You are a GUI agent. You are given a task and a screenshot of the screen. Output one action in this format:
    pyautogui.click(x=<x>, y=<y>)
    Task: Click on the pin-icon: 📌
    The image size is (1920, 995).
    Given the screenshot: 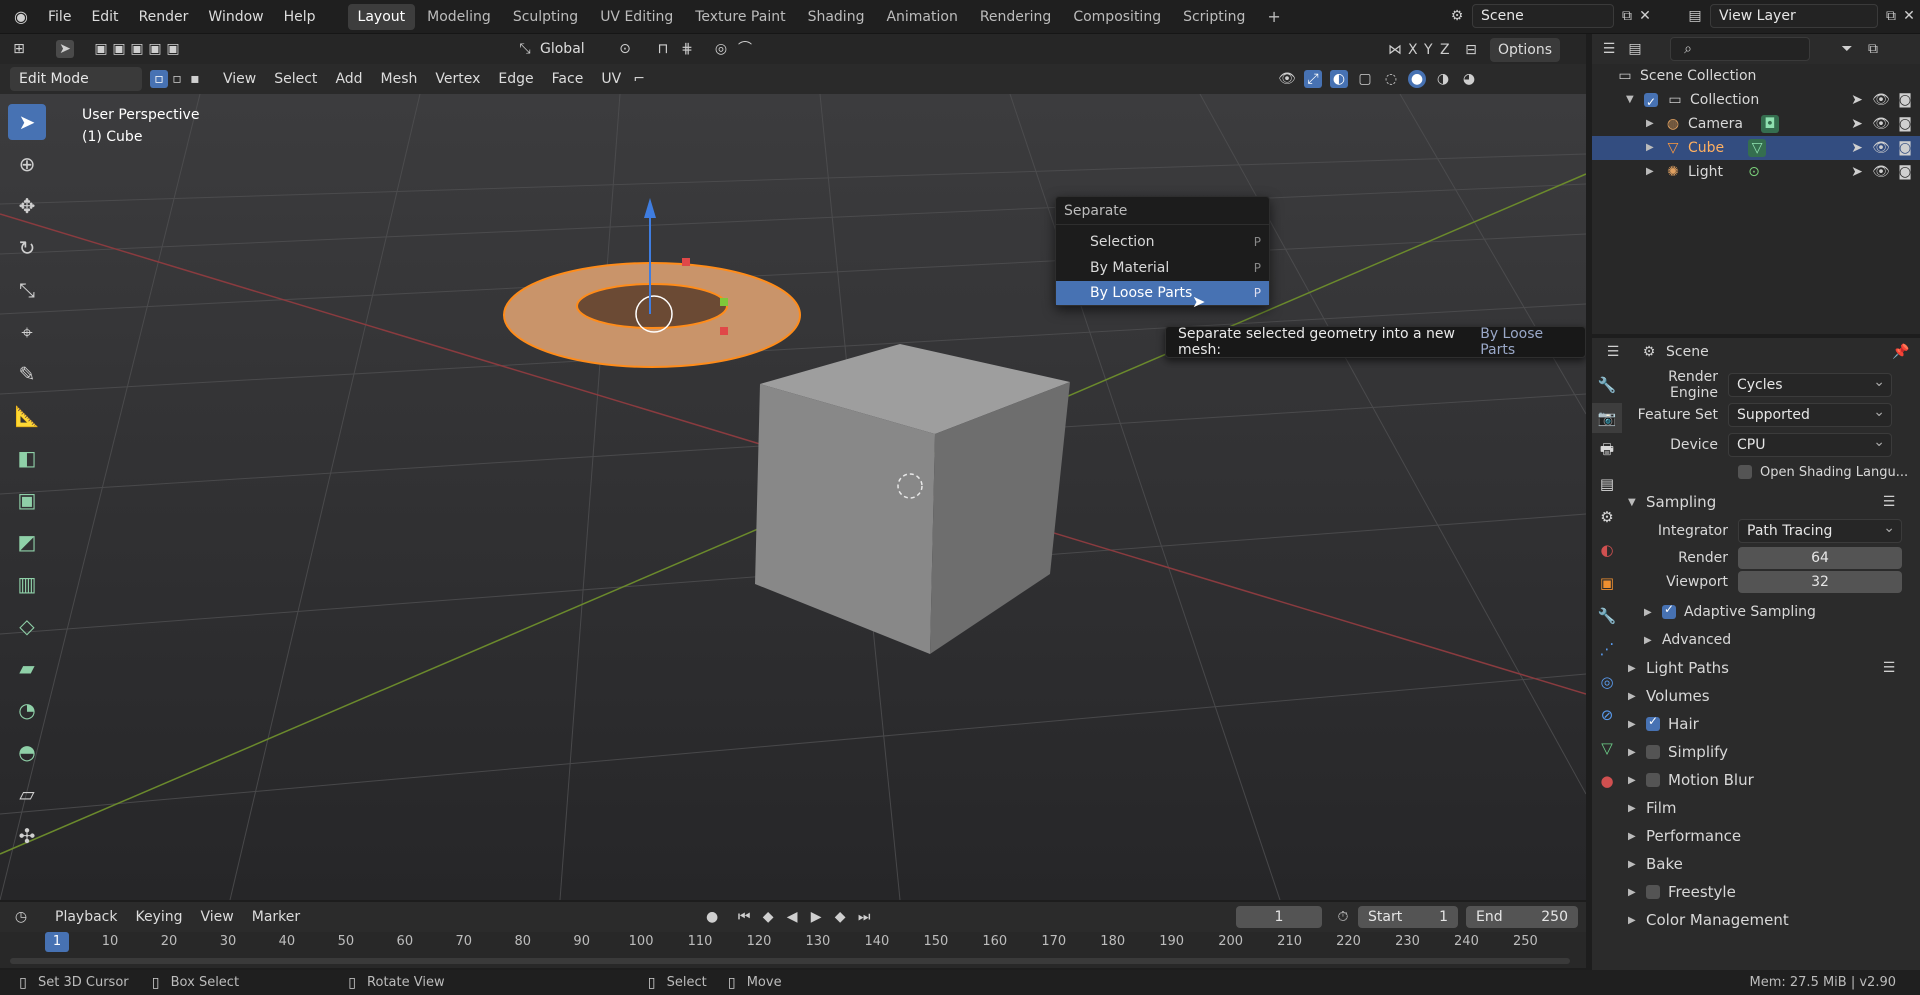 What is the action you would take?
    pyautogui.click(x=1901, y=352)
    